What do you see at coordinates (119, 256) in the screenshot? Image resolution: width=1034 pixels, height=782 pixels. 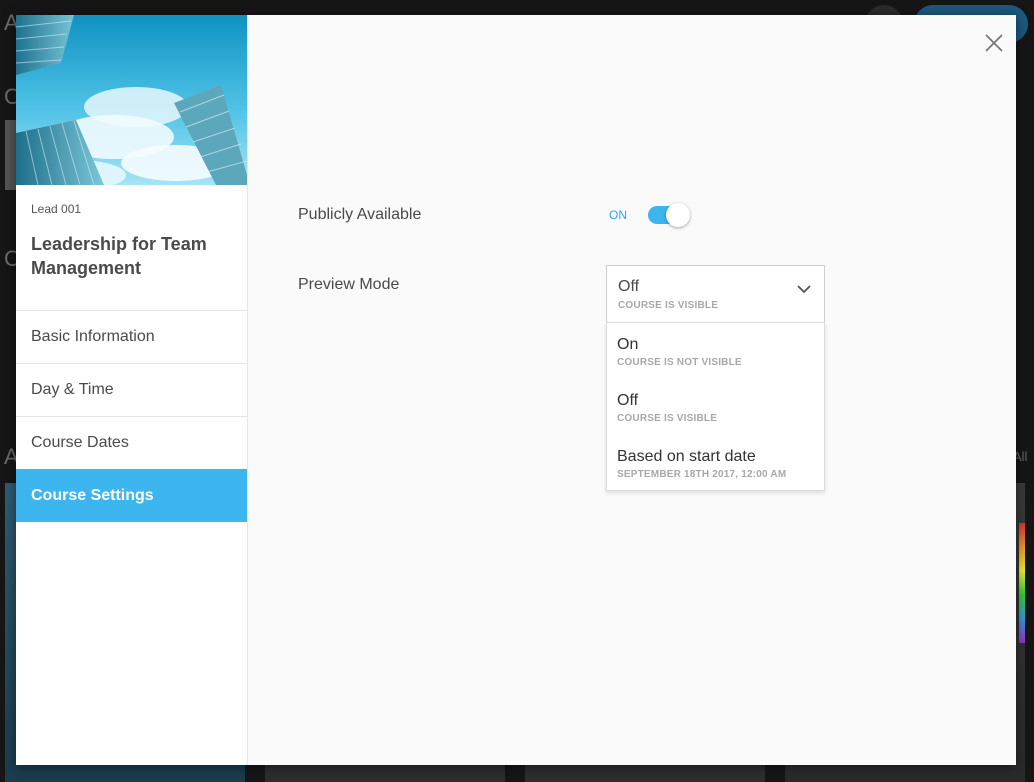 I see `course-title: Leadership for Team Management` at bounding box center [119, 256].